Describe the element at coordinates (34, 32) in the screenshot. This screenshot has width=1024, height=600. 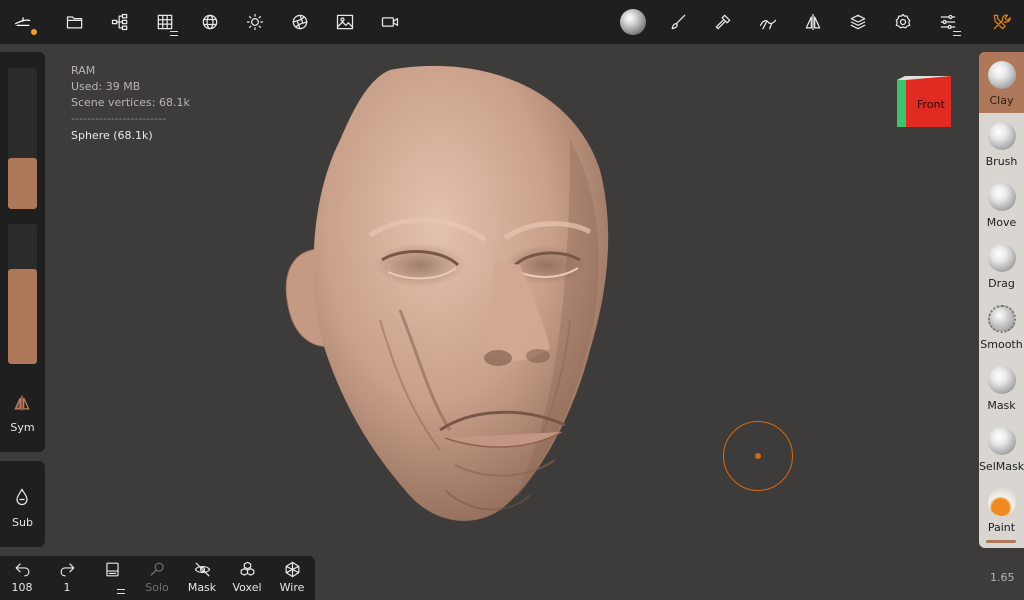
I see `notification-dot` at that location.